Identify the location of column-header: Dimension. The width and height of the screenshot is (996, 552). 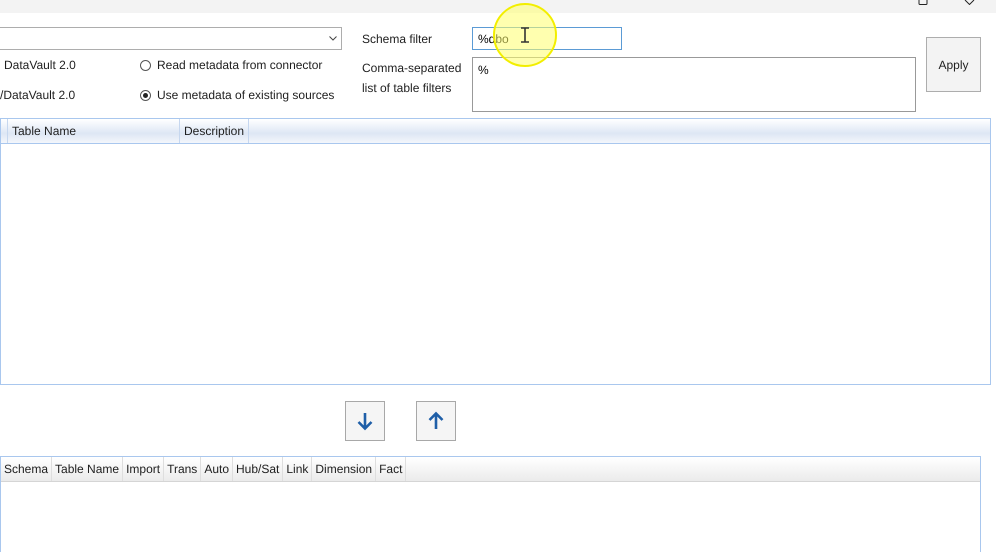
(344, 469).